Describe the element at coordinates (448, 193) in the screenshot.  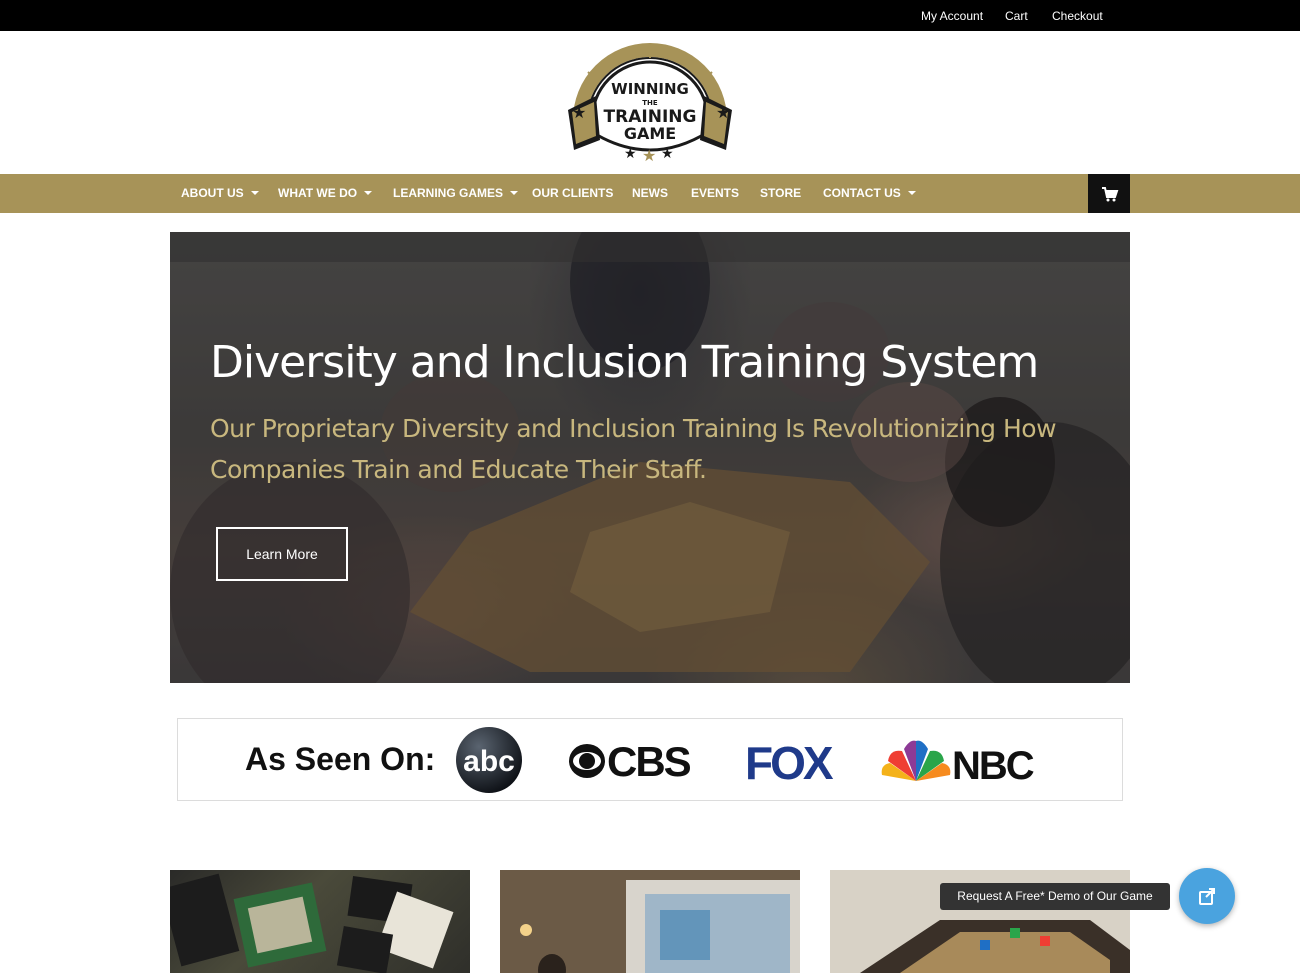
I see `nav-item-label: LEARNING GAMES` at that location.